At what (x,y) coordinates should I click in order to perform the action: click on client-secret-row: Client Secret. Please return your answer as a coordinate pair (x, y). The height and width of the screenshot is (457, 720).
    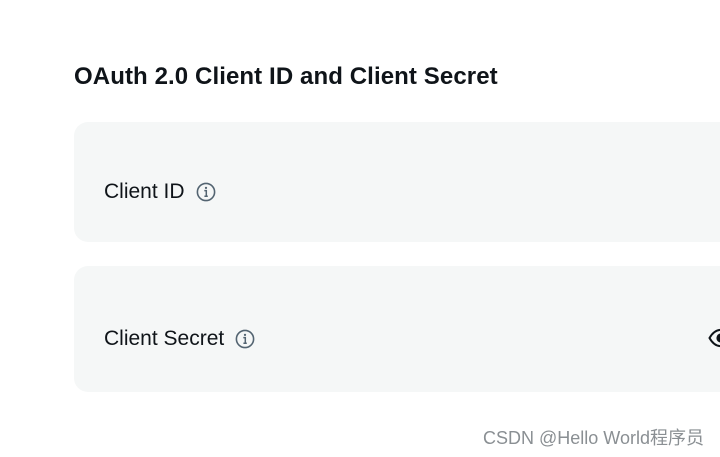
    Looking at the image, I should click on (180, 339).